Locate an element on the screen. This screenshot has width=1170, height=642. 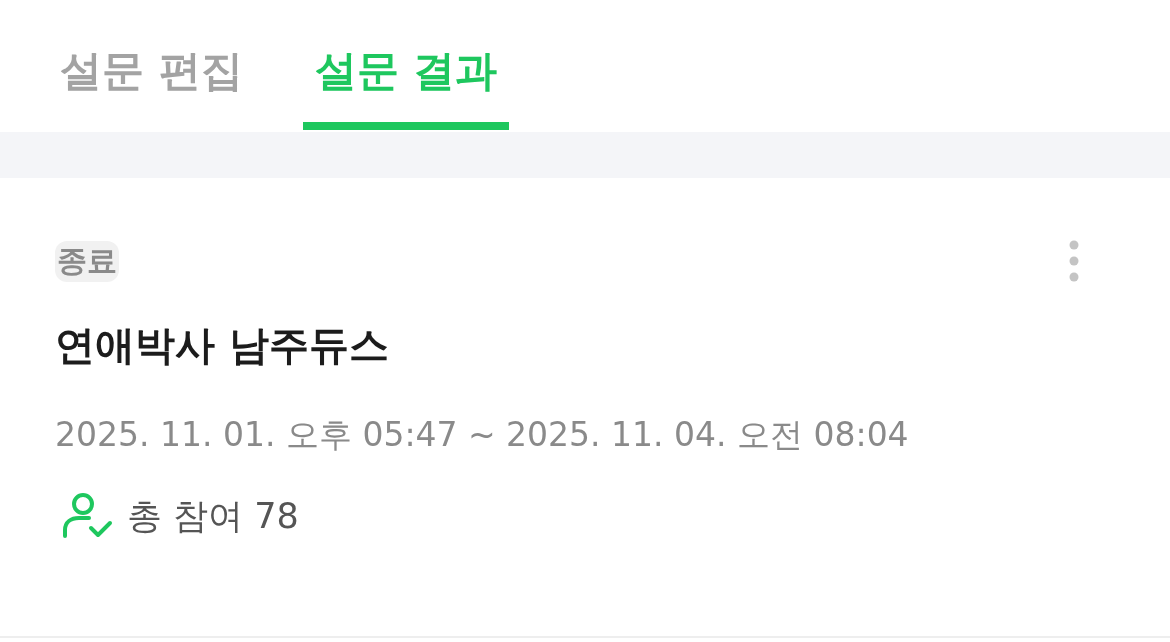
person-check-icon is located at coordinates (87, 516).